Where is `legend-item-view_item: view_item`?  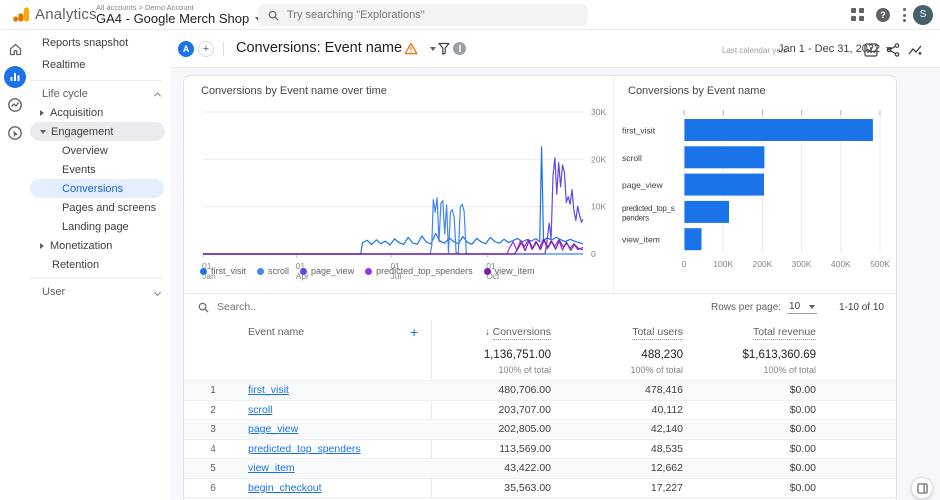
legend-item-view_item: view_item is located at coordinates (509, 271).